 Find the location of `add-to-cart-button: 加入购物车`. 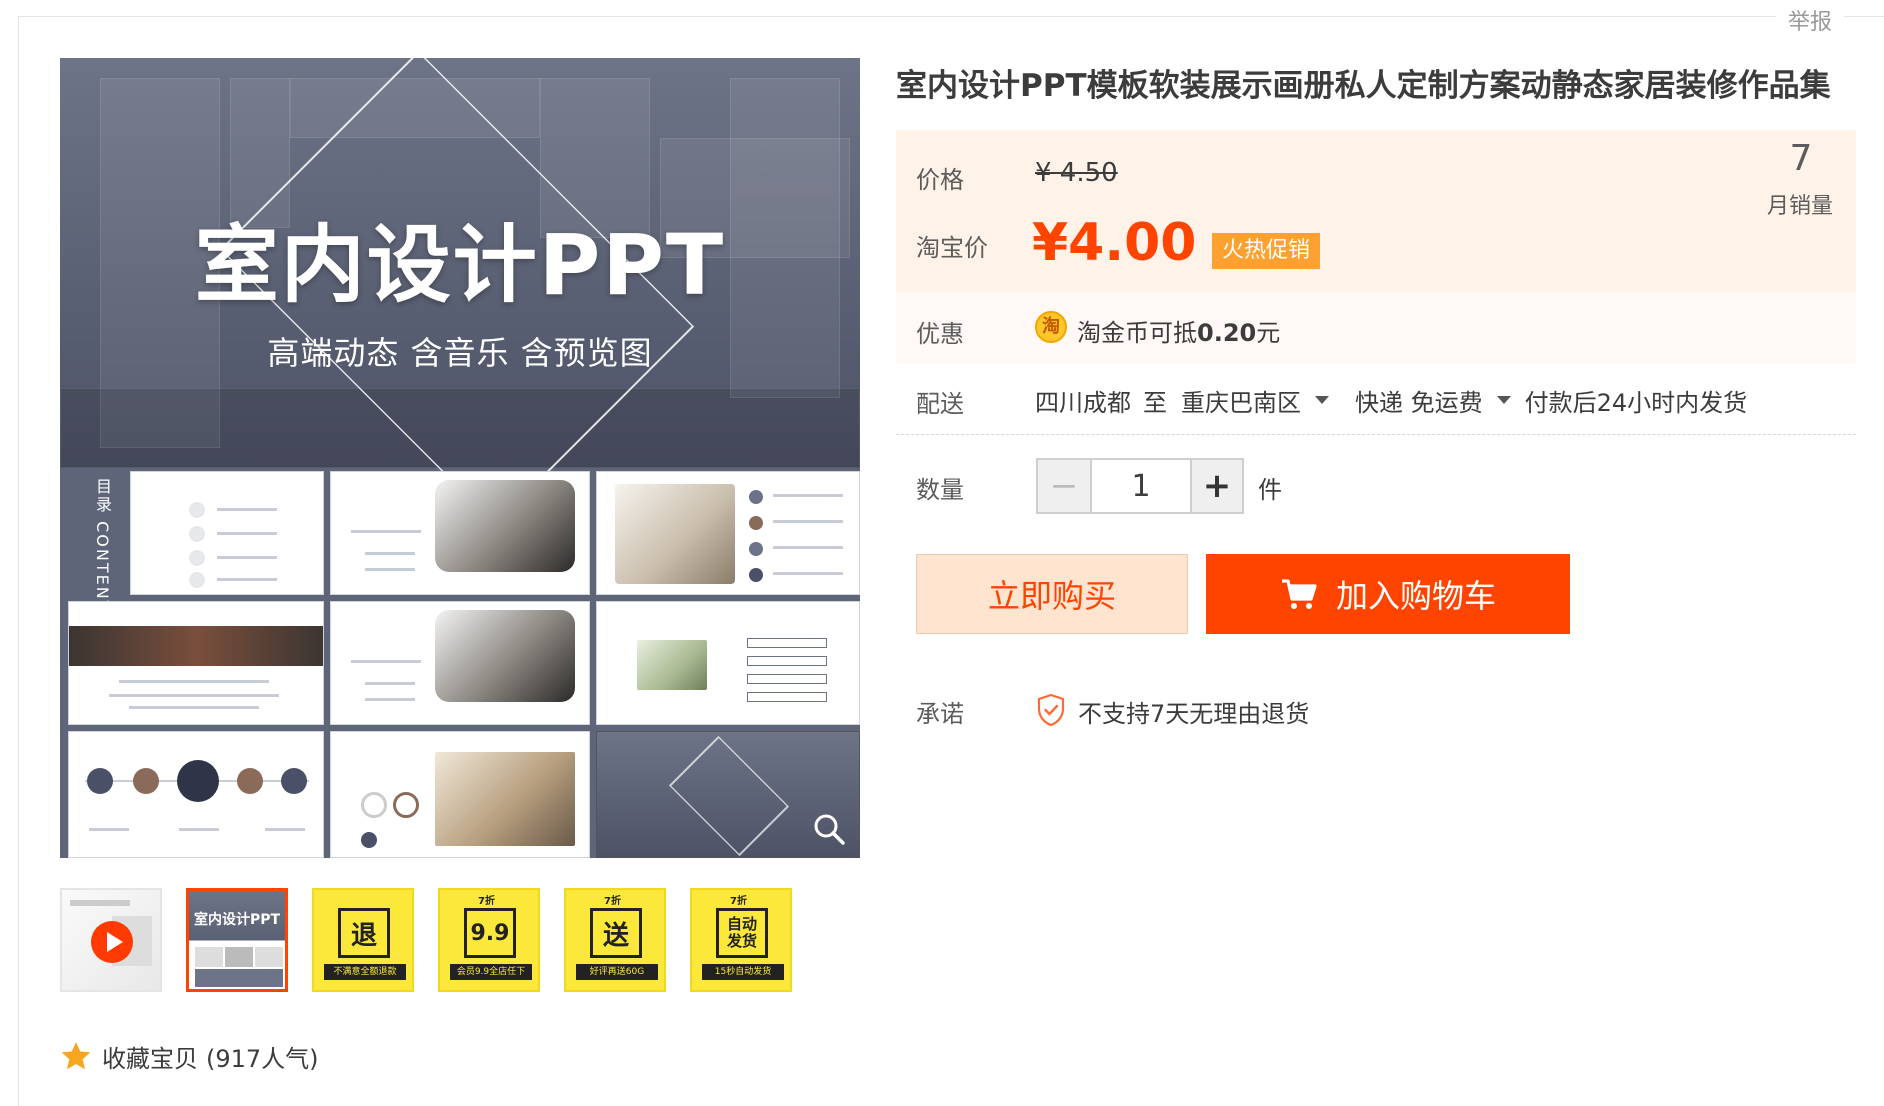

add-to-cart-button: 加入购物车 is located at coordinates (1388, 594).